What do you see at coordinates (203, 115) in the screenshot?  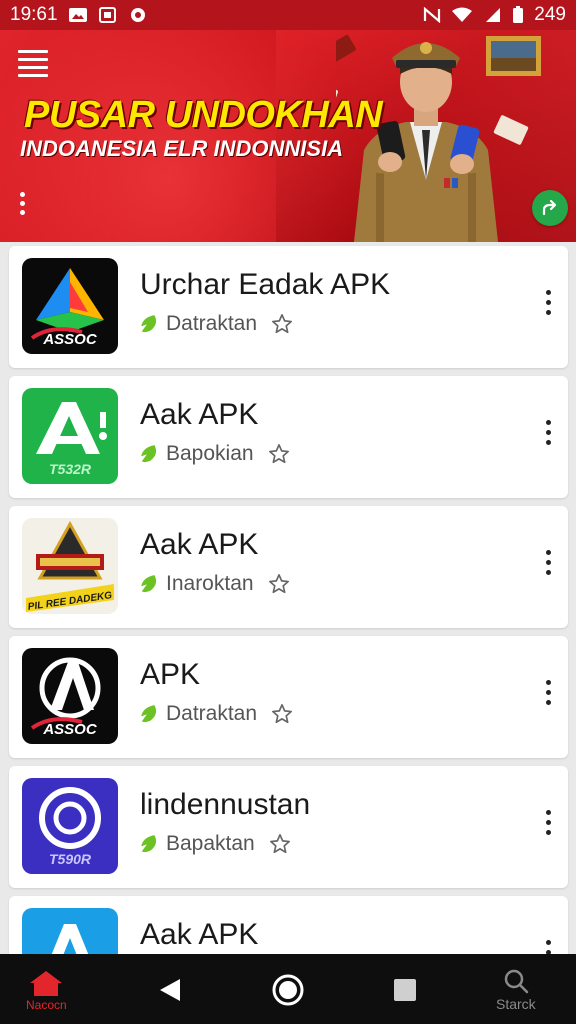 I see `banner-title: PUSAR UNDOKHAN` at bounding box center [203, 115].